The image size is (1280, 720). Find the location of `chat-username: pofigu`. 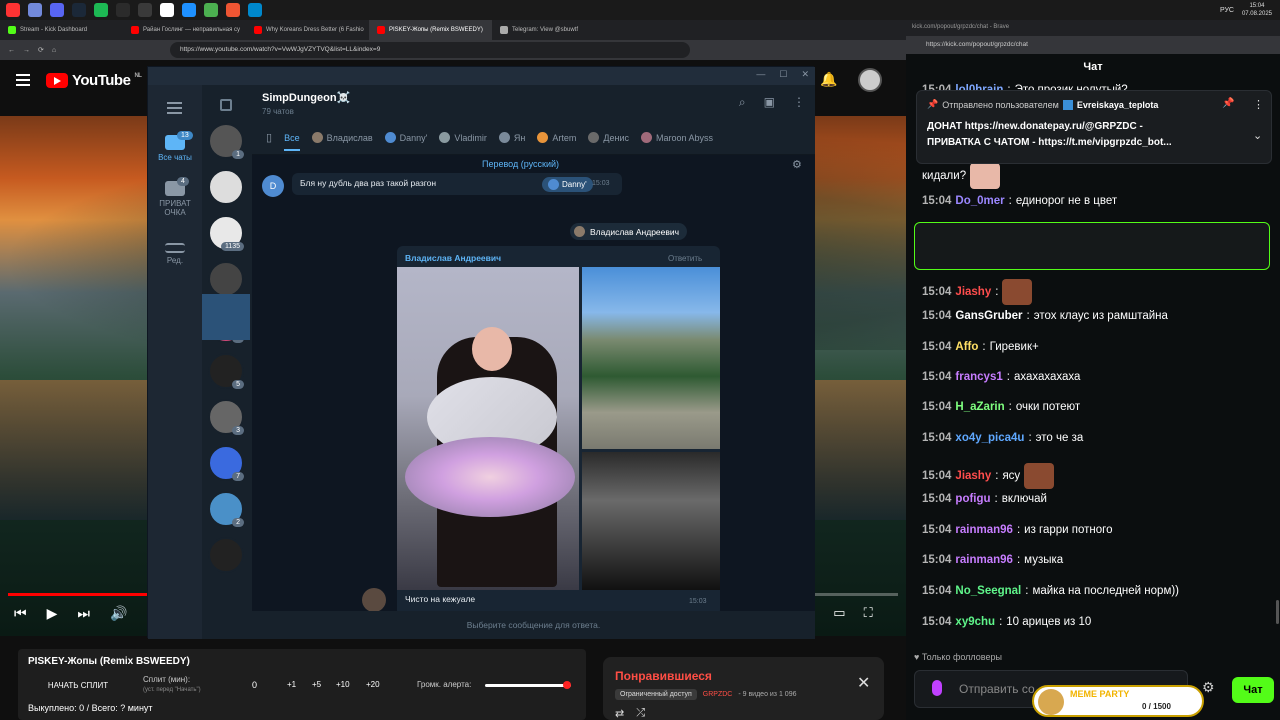

chat-username: pofigu is located at coordinates (972, 499).